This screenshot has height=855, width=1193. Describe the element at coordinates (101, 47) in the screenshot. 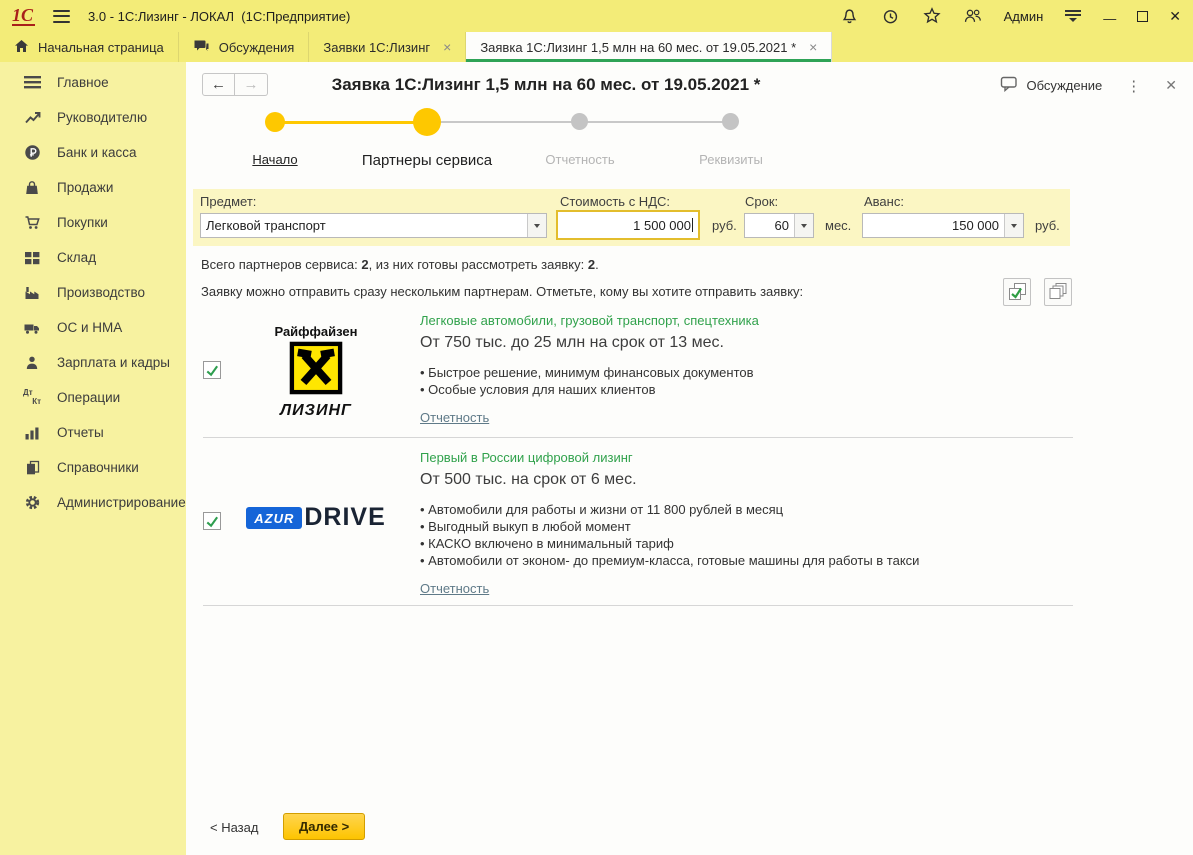

I see `tab-label: Начальная страница` at that location.